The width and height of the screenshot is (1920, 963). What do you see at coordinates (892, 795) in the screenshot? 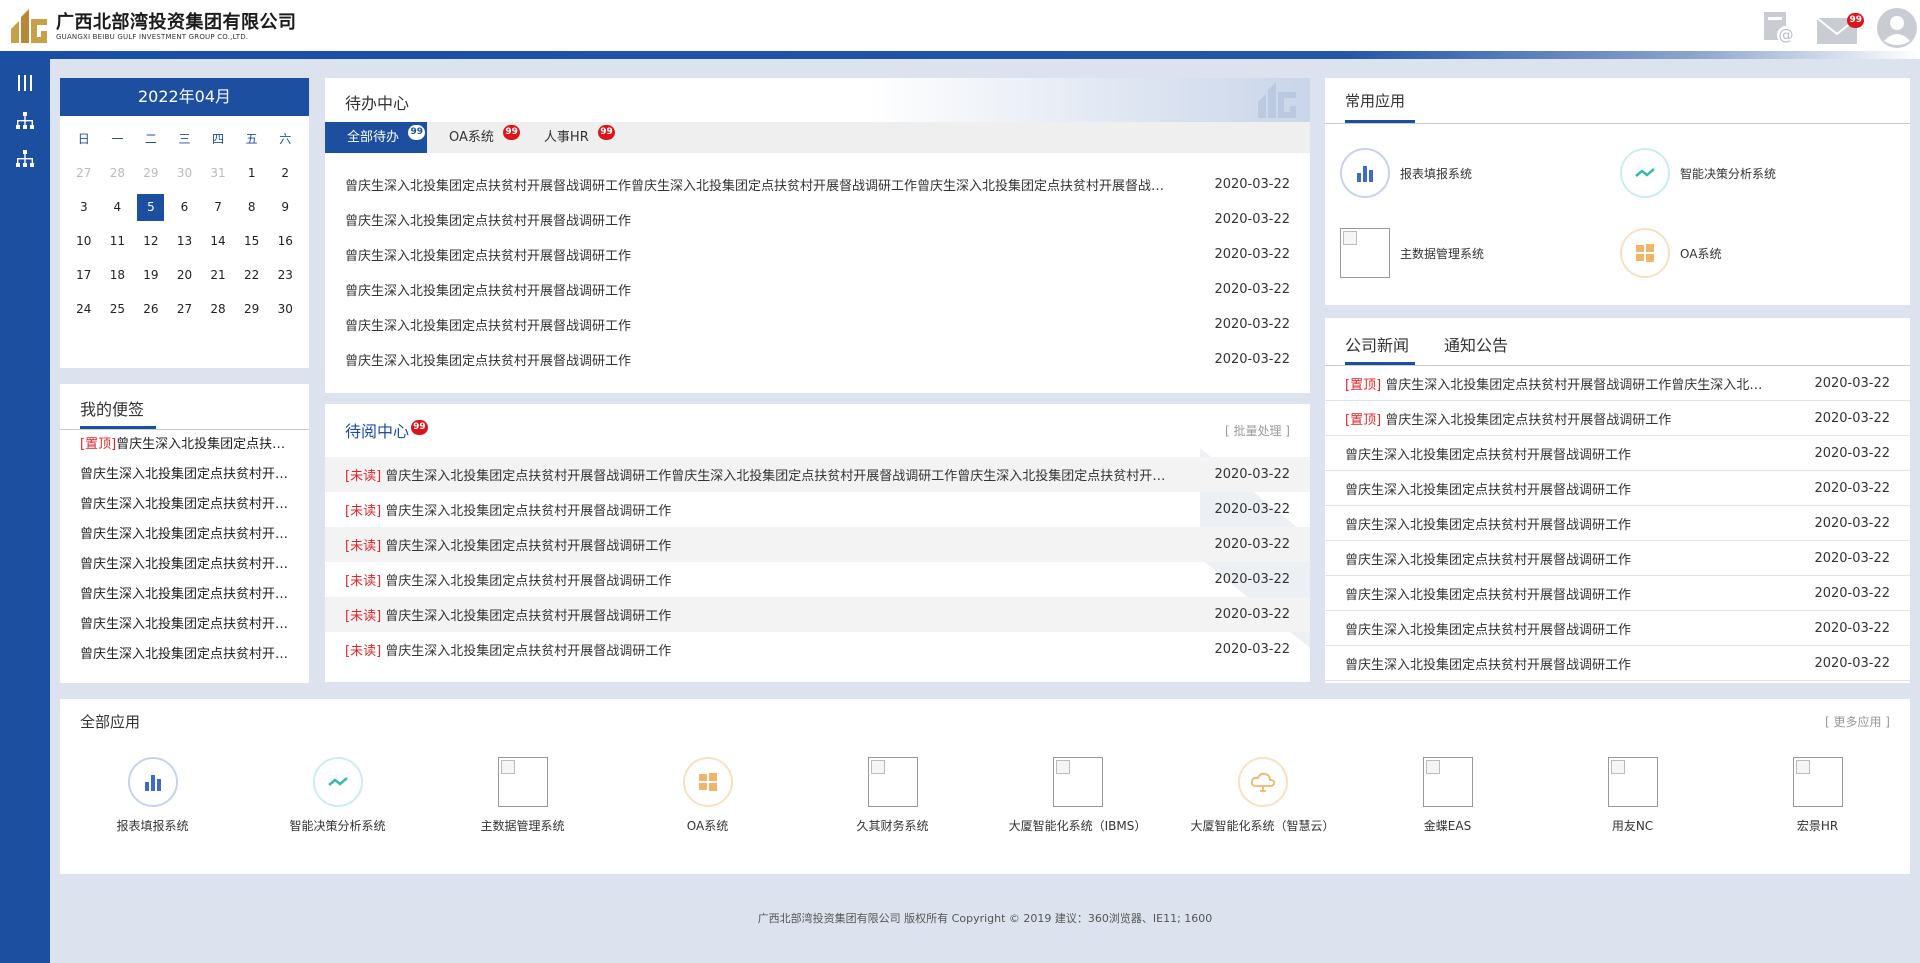
I see `app-item: 久其财务系统` at bounding box center [892, 795].